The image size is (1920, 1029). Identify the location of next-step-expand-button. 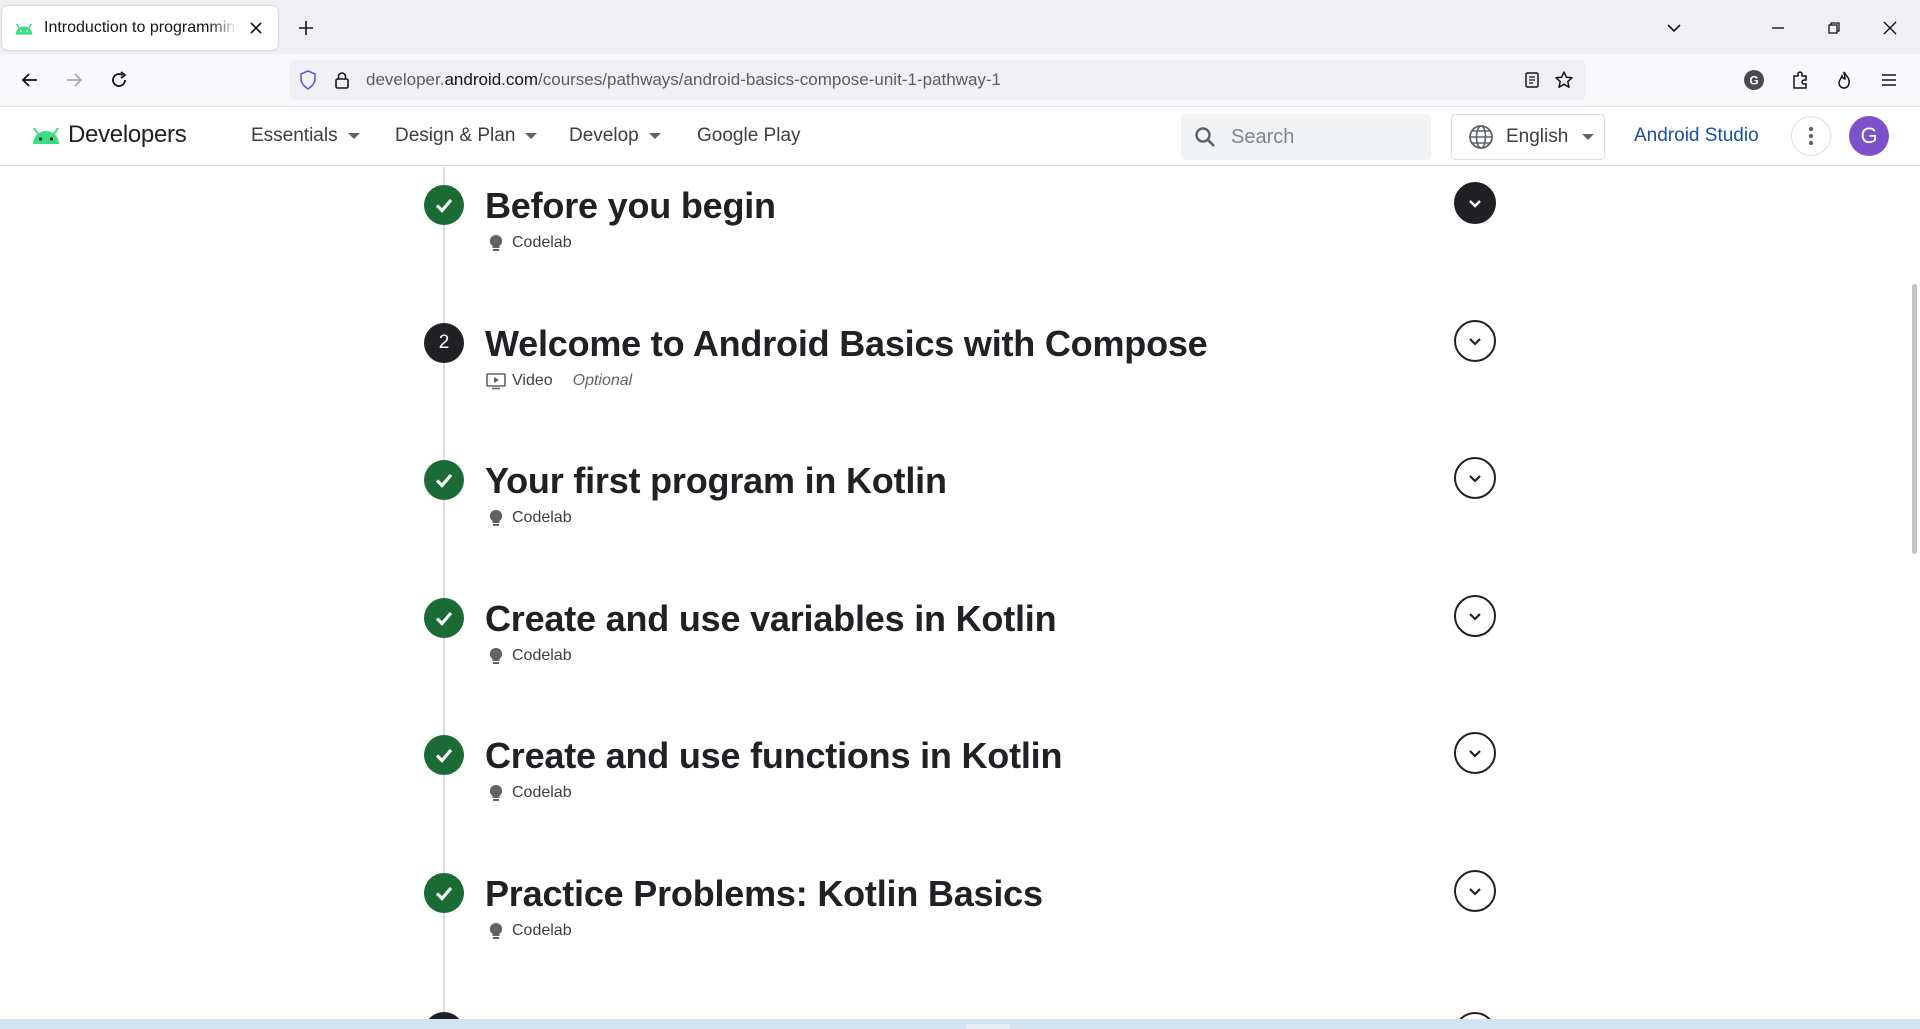
(1475, 1015).